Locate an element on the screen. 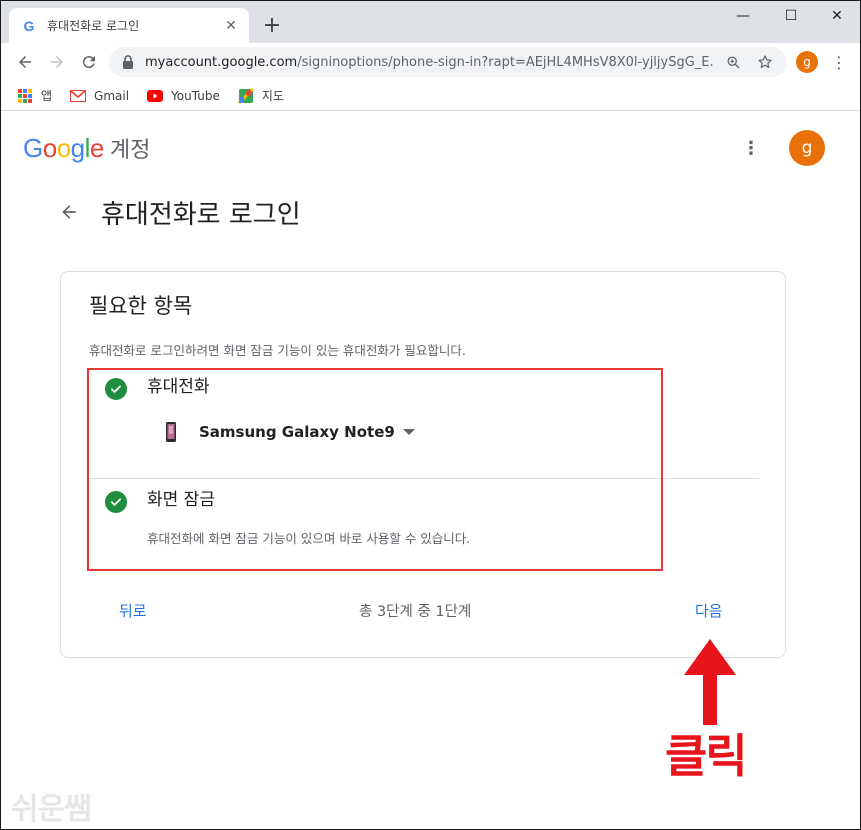  arrow-right-icon is located at coordinates (57, 62).